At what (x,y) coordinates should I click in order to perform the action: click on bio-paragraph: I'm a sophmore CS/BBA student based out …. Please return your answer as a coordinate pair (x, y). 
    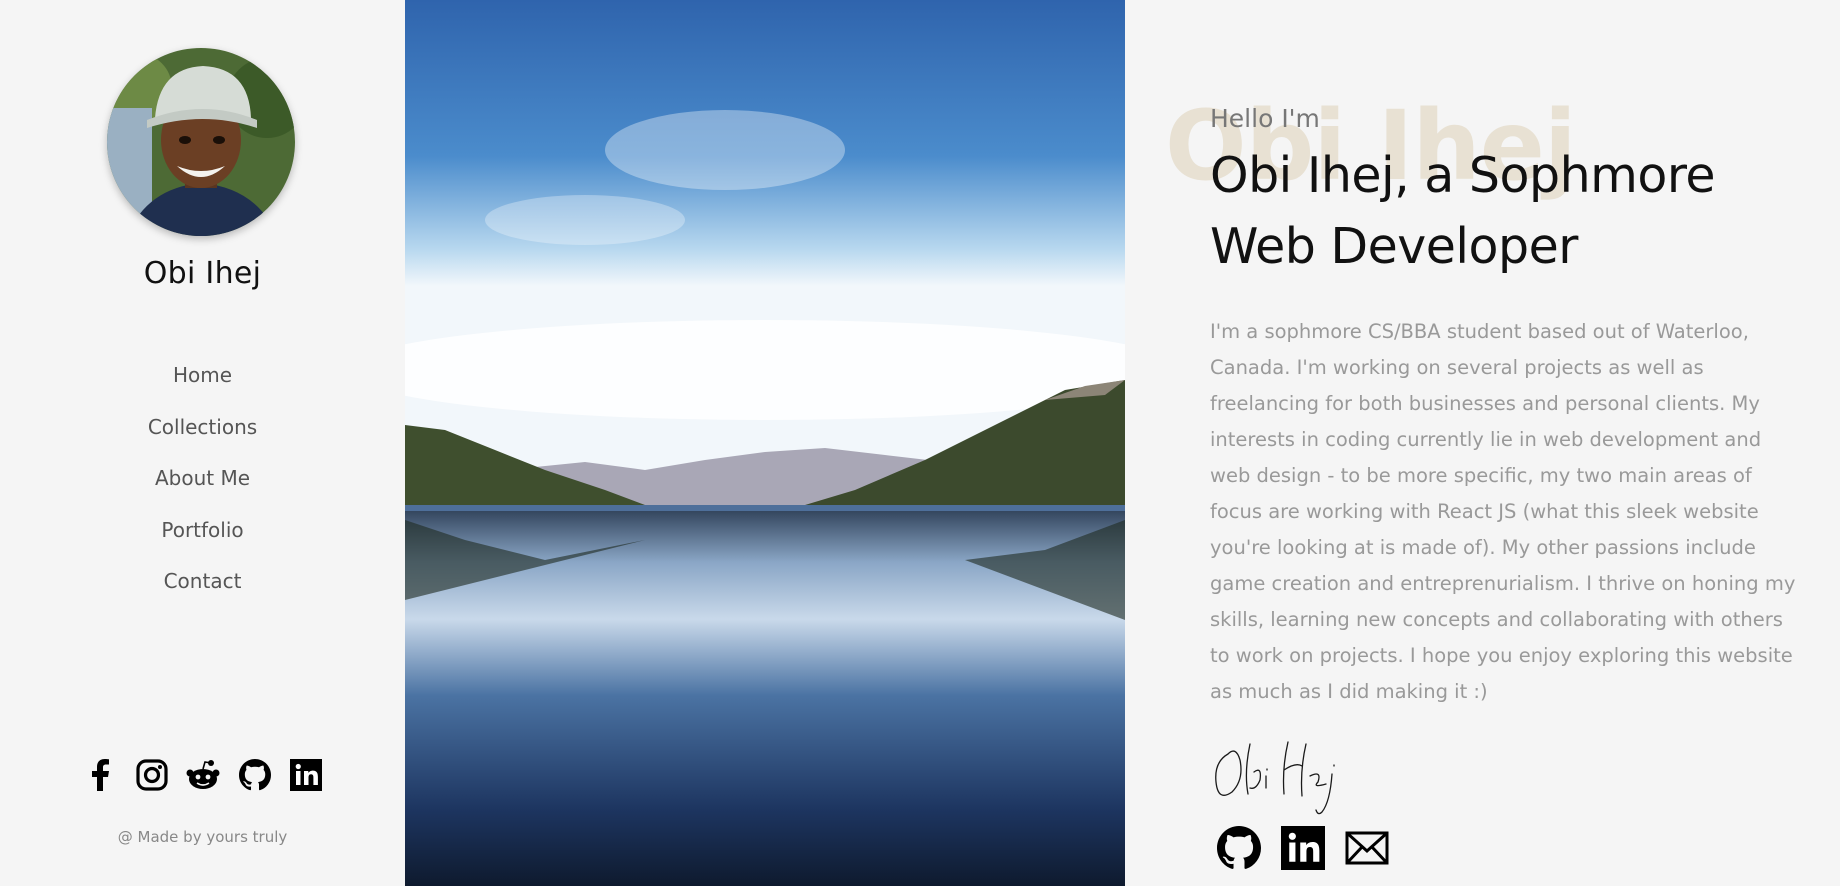
    Looking at the image, I should click on (1503, 511).